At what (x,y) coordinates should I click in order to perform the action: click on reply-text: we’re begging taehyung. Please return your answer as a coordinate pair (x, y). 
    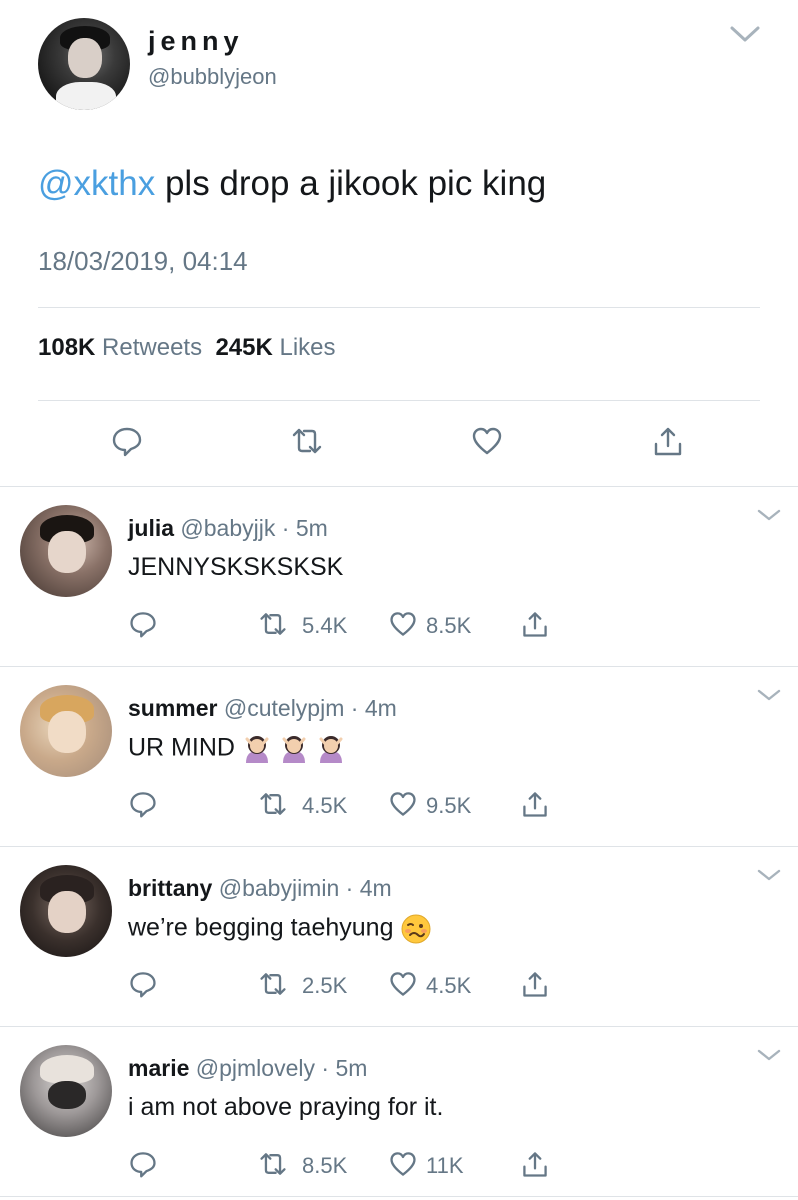
    Looking at the image, I should click on (280, 929).